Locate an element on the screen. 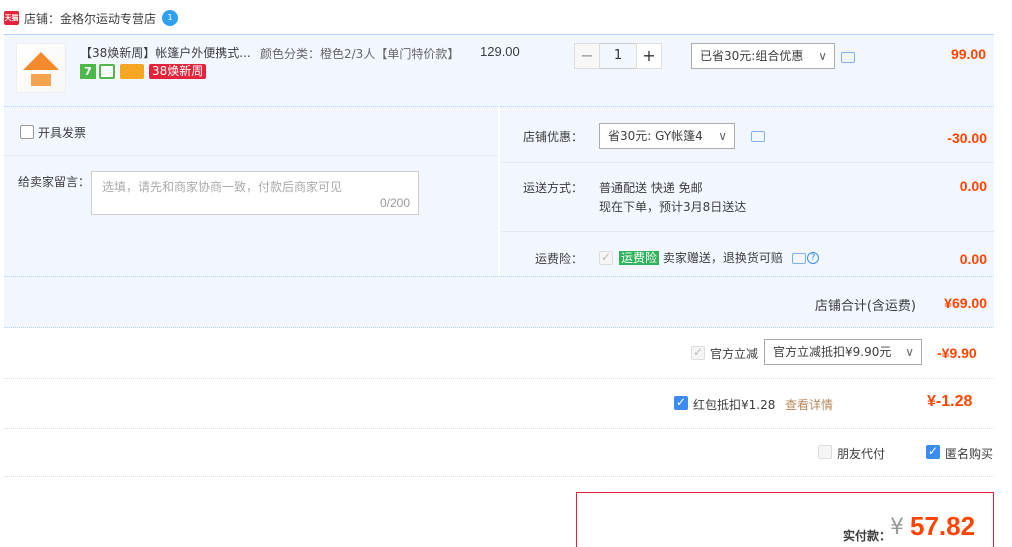 This screenshot has width=1012, height=547. shipping-method: 普通配送 快递 免邮 is located at coordinates (651, 188).